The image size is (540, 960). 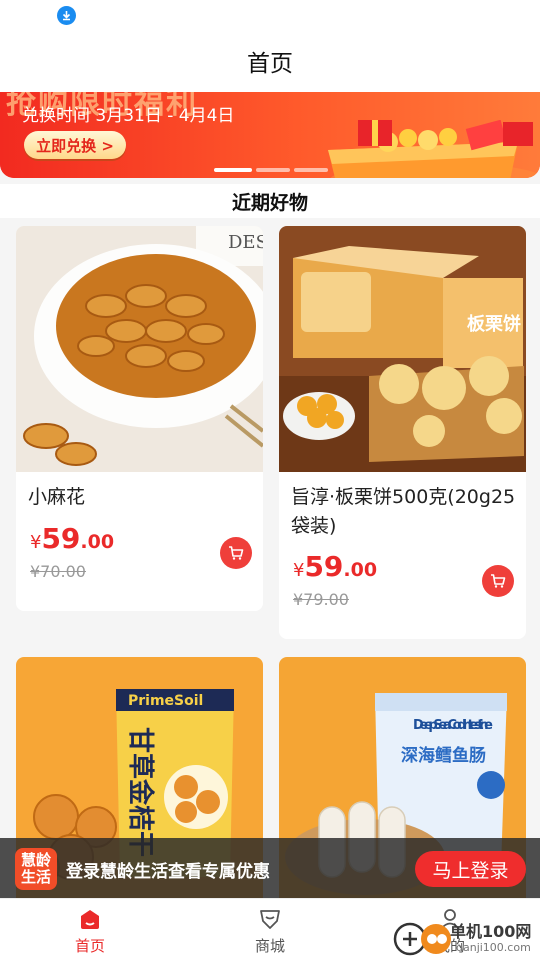 What do you see at coordinates (494, 324) in the screenshot?
I see `box-label: 板栗饼` at bounding box center [494, 324].